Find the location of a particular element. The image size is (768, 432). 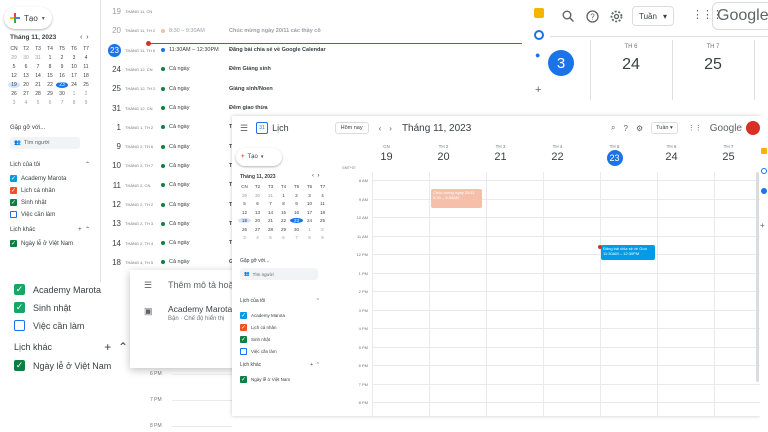

schedule-day-number: 12 is located at coordinates (111, 204).